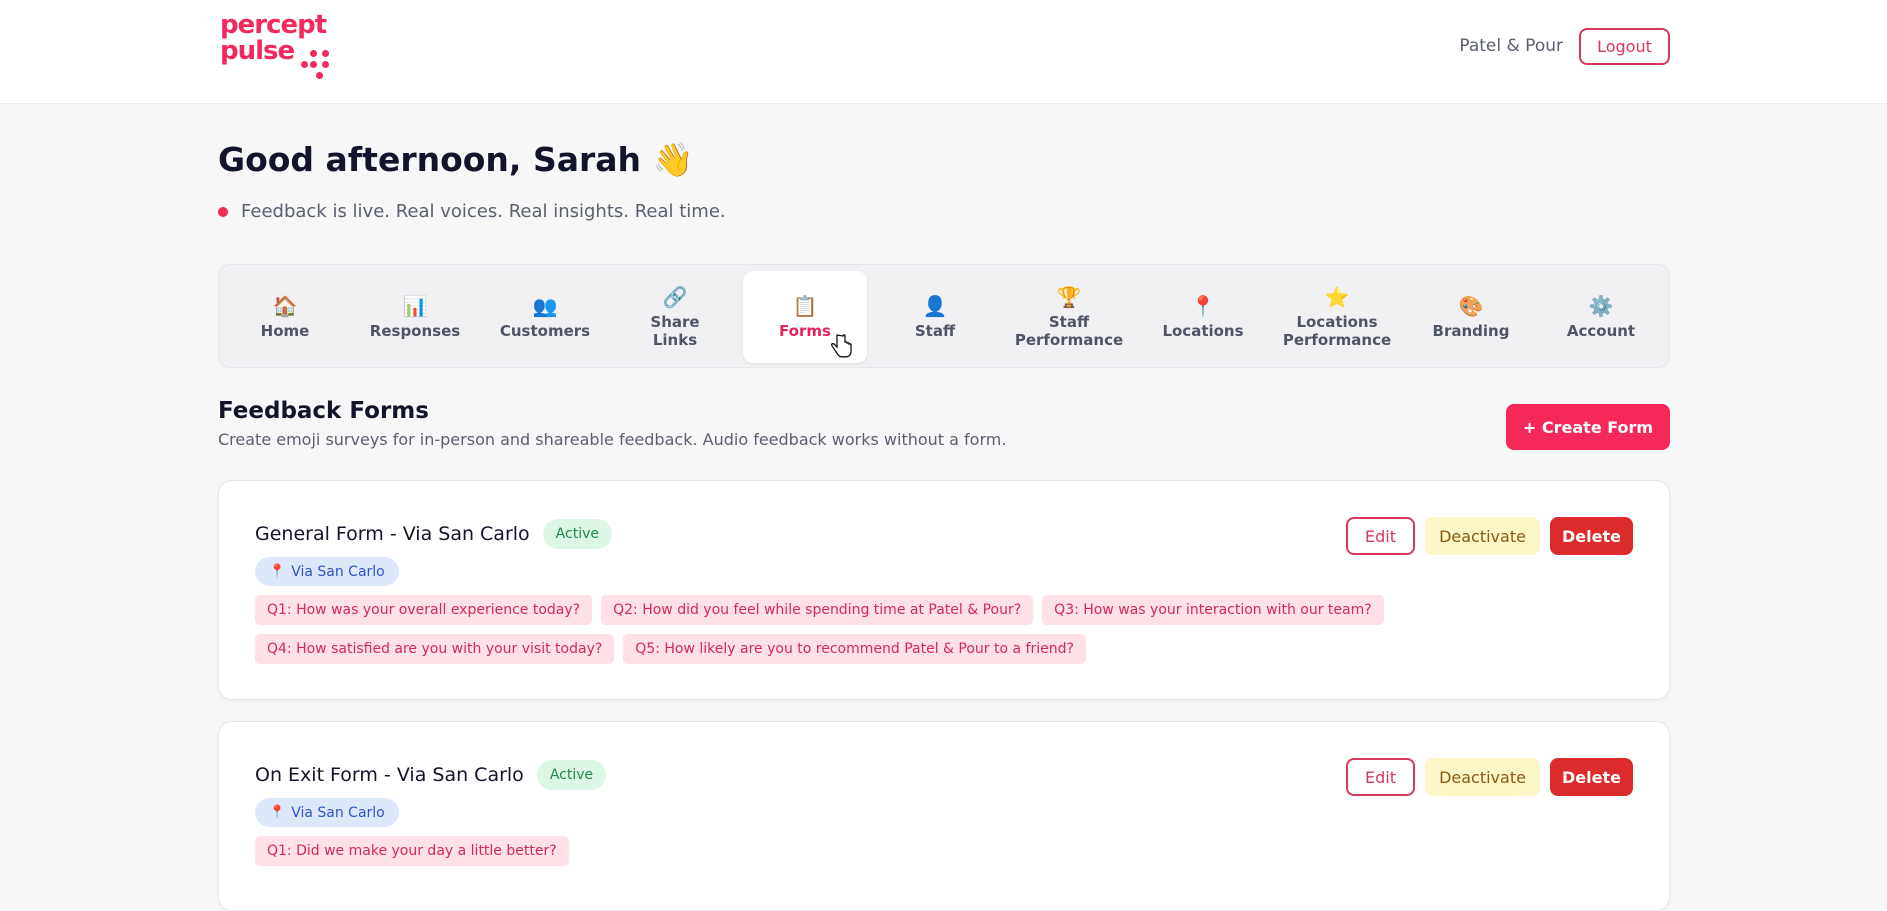 This screenshot has height=911, width=1887. Describe the element at coordinates (223, 211) in the screenshot. I see `live-dot-icon` at that location.